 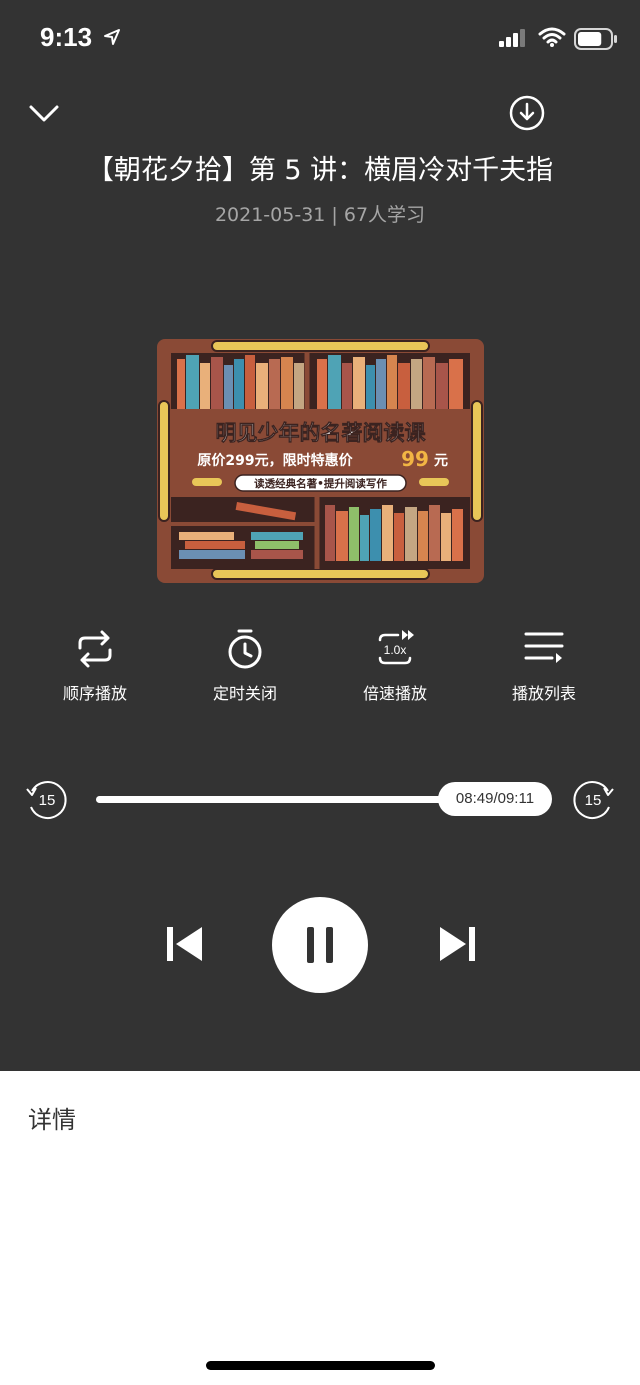 What do you see at coordinates (94, 693) in the screenshot?
I see `play-order-label: 顺序播放` at bounding box center [94, 693].